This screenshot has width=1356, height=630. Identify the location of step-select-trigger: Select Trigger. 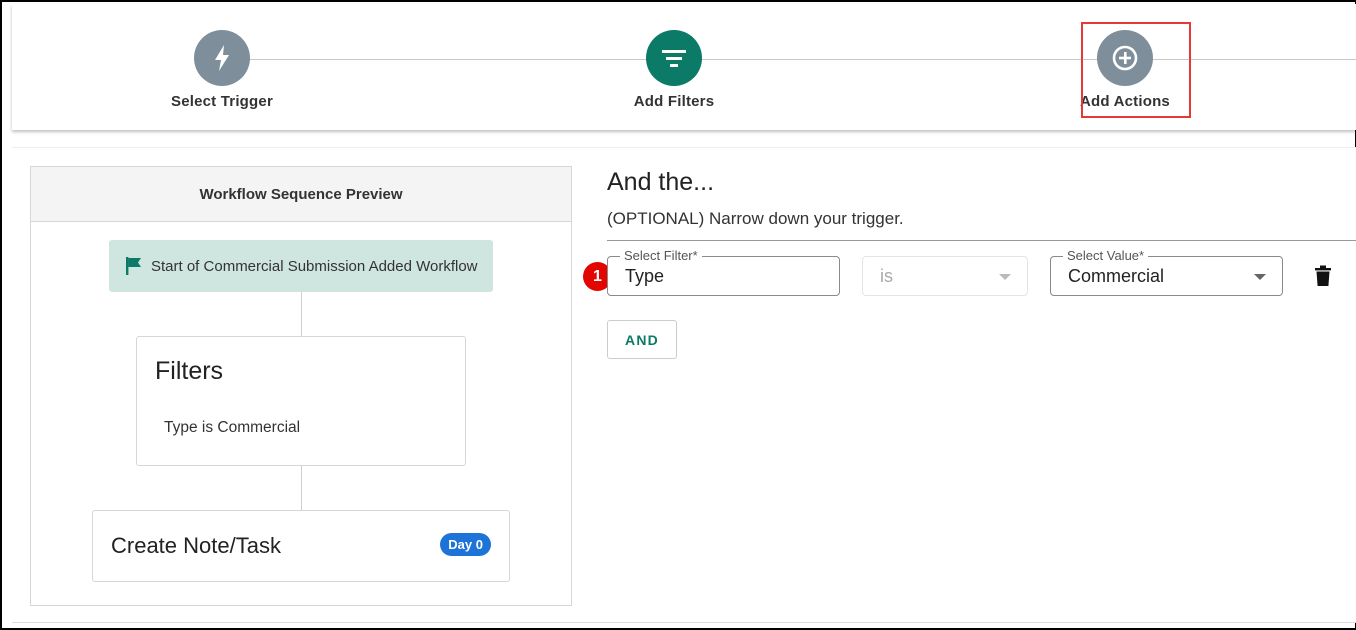
(222, 70).